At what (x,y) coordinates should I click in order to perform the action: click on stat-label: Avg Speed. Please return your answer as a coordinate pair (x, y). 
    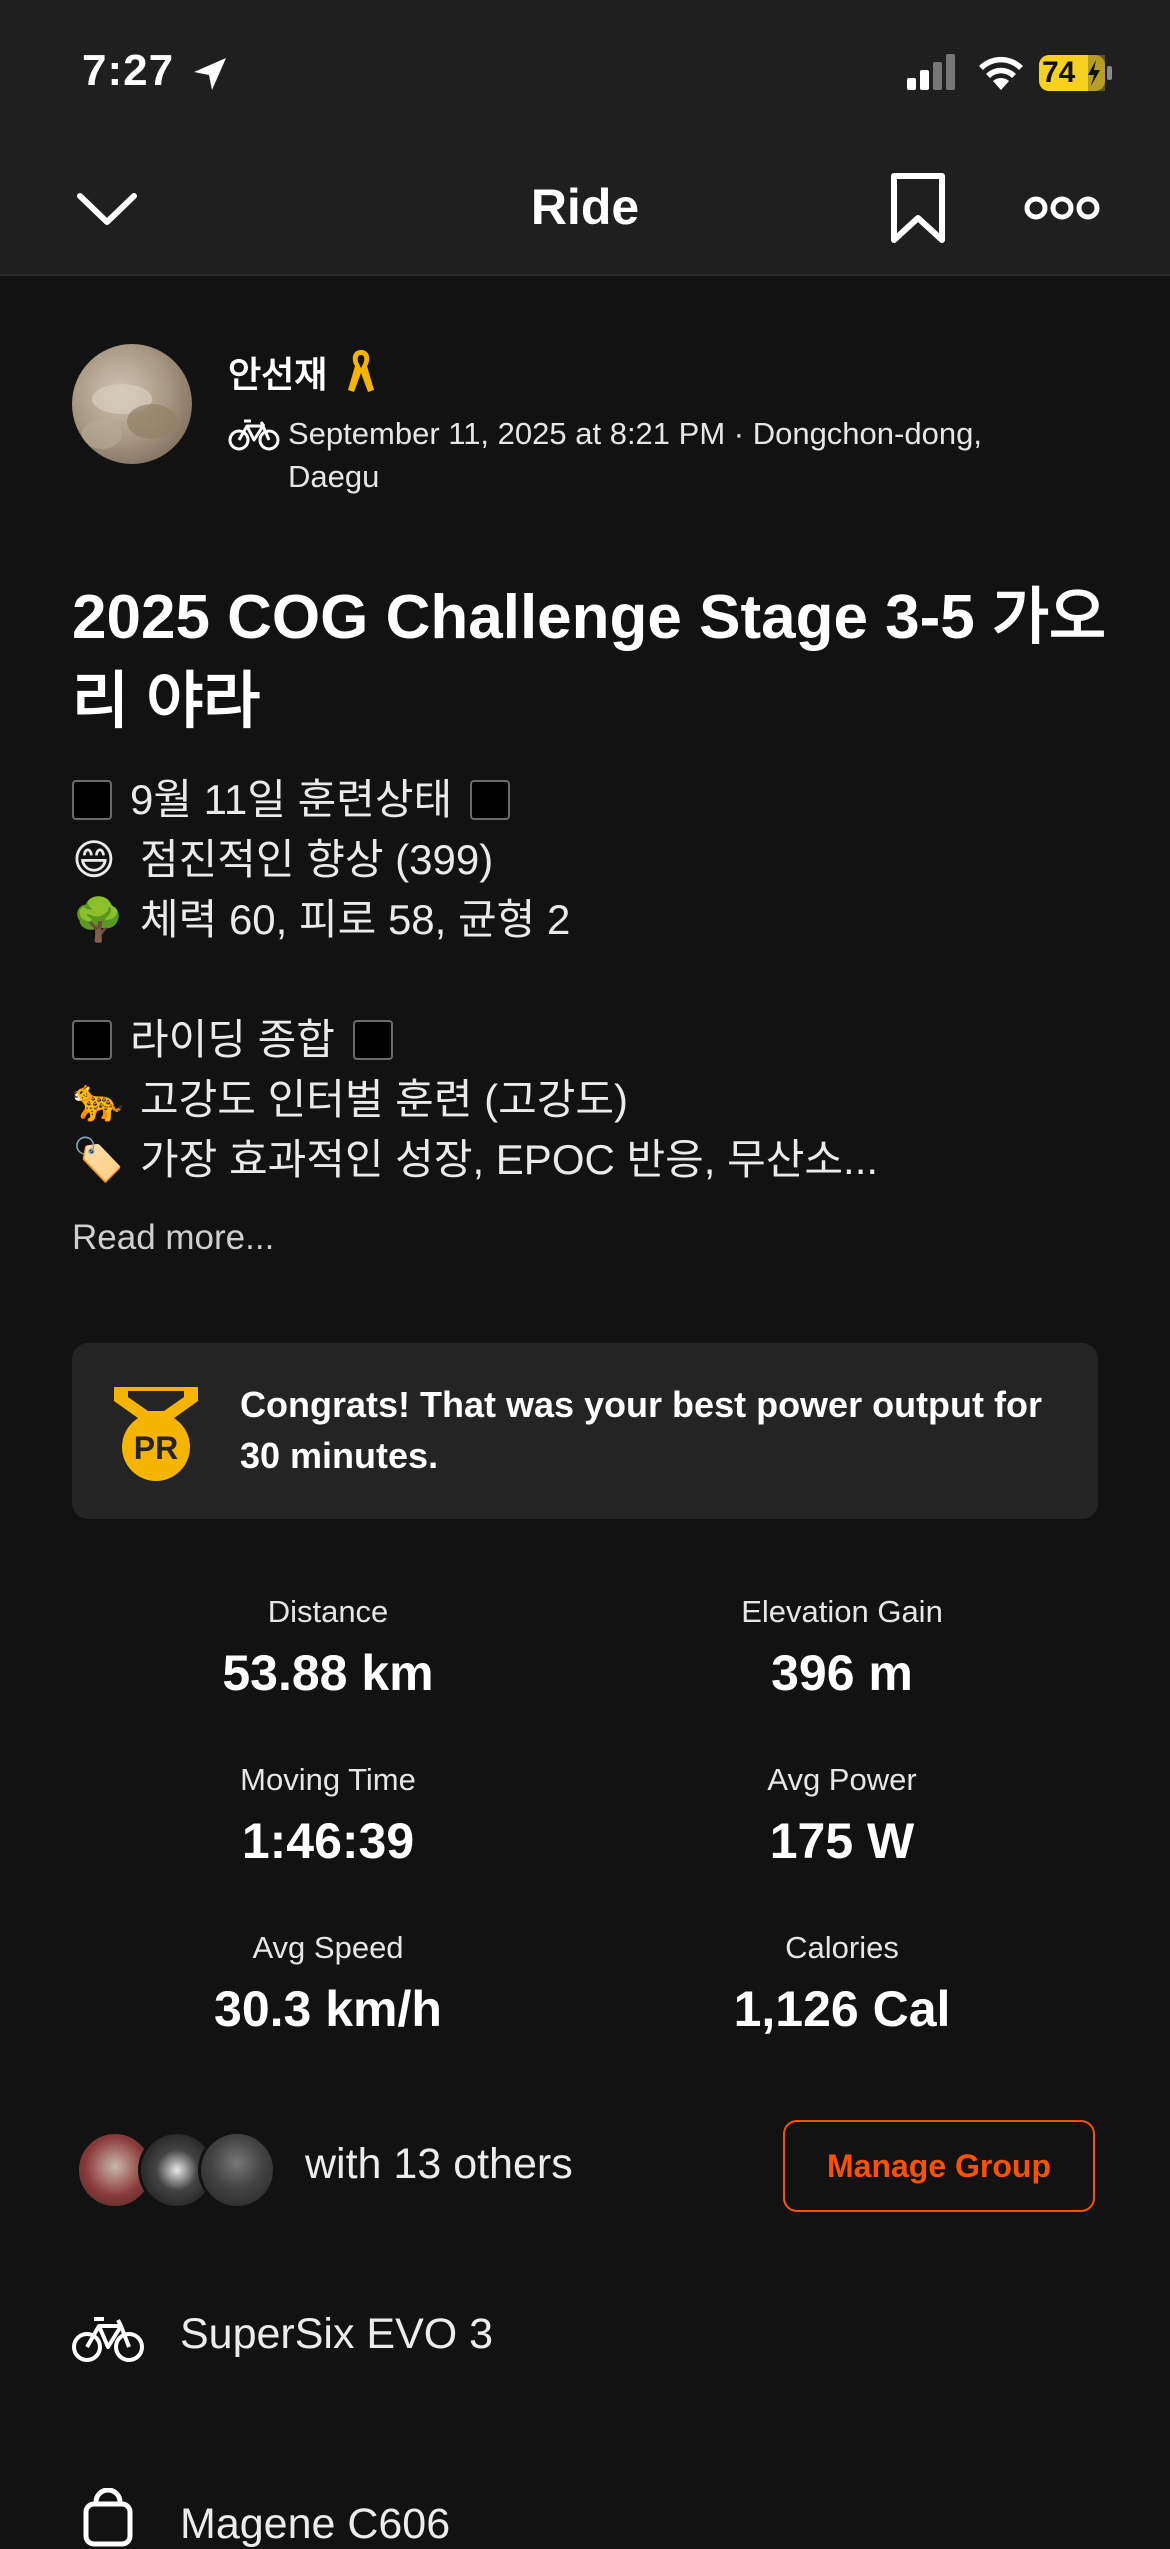
    Looking at the image, I should click on (328, 1947).